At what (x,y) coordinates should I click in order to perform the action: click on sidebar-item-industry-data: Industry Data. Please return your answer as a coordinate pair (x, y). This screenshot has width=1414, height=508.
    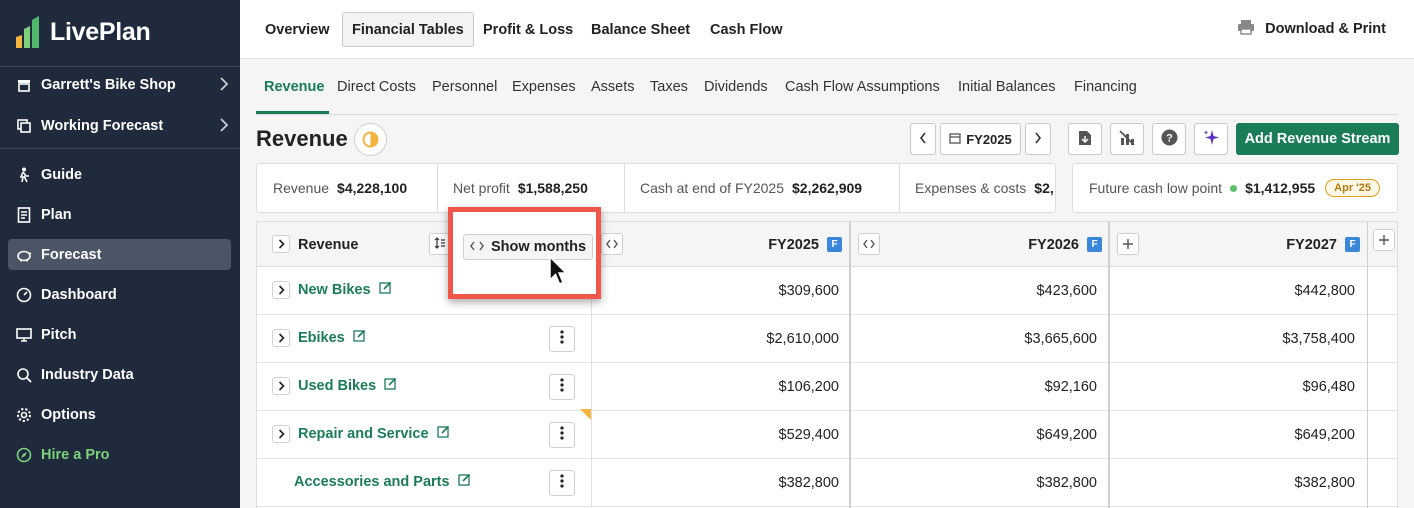
    Looking at the image, I should click on (119, 374).